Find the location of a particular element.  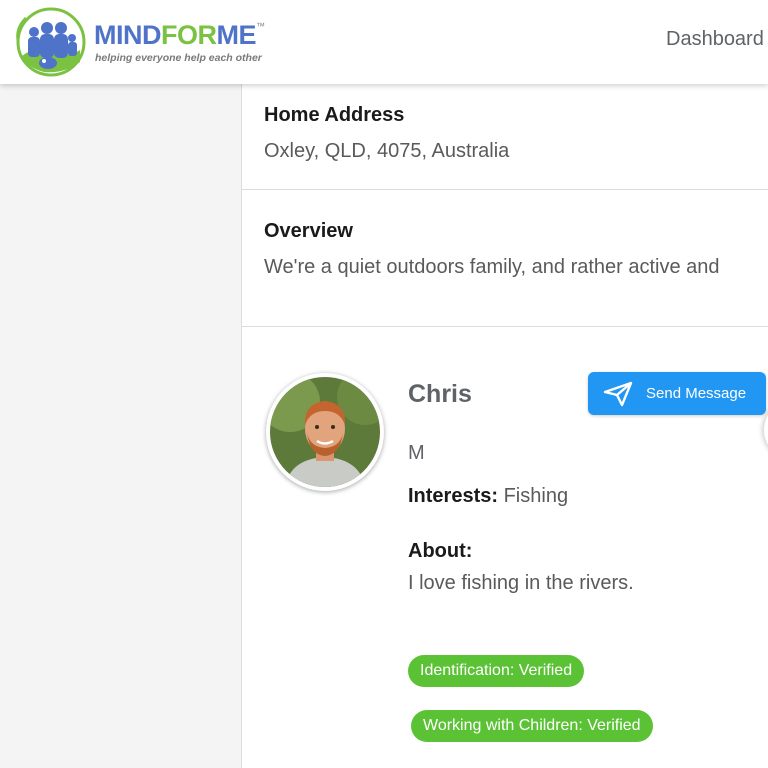

family-logo-icon is located at coordinates (51, 42).